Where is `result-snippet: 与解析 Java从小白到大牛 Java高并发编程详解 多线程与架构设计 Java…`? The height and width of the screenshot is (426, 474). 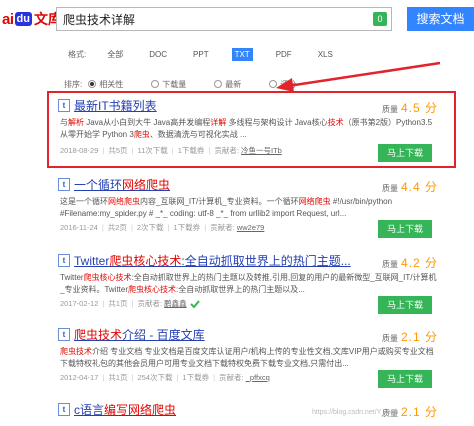 result-snippet: 与解析 Java从小白到大牛 Java高并发编程详解 多线程与架构设计 Java… is located at coordinates (246, 128).